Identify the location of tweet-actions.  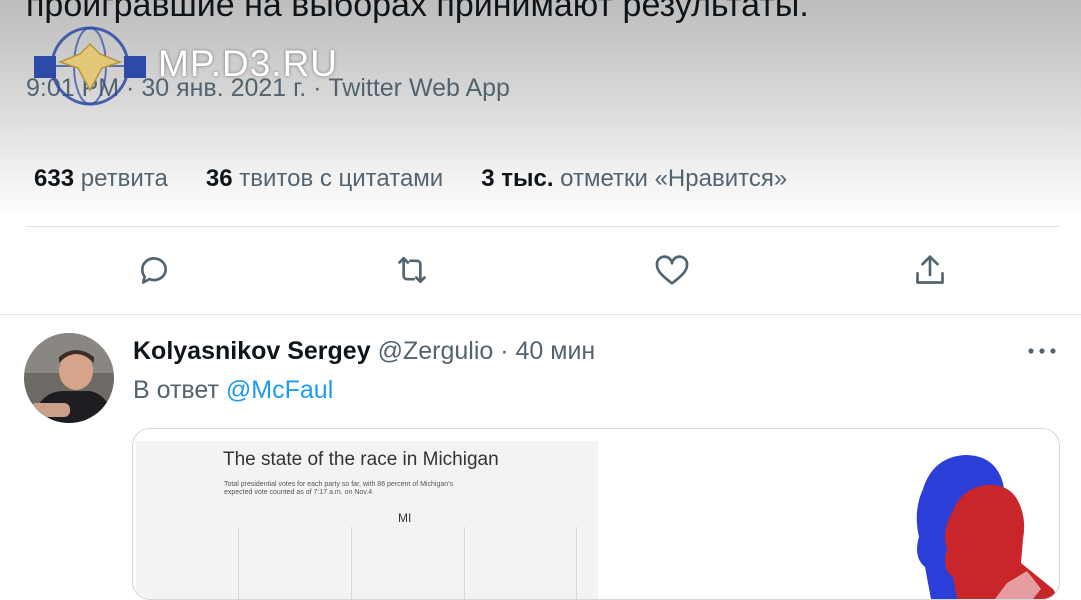
(540, 273).